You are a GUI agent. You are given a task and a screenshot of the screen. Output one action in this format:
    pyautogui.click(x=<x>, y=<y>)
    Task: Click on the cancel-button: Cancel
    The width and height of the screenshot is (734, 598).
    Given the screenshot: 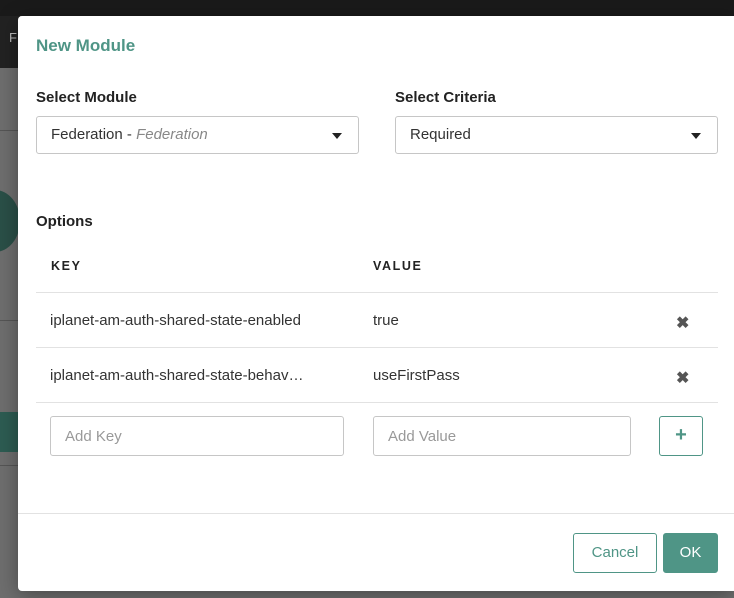 What is the action you would take?
    pyautogui.click(x=615, y=553)
    